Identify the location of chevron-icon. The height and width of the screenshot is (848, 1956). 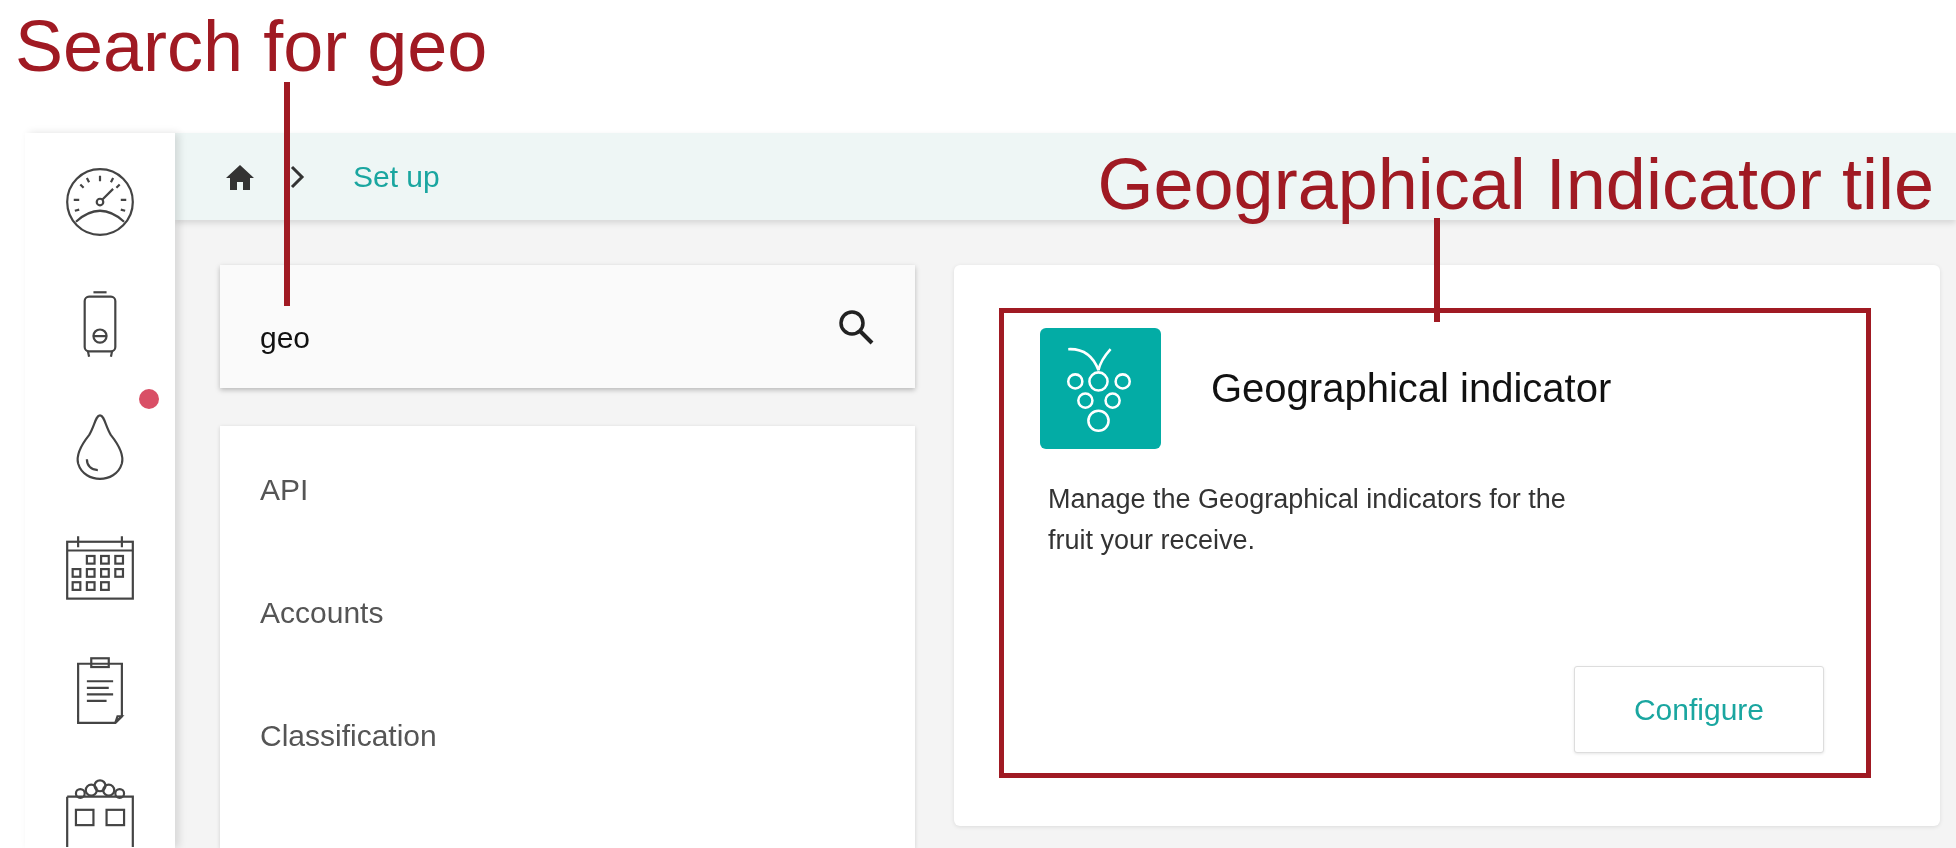
(297, 176).